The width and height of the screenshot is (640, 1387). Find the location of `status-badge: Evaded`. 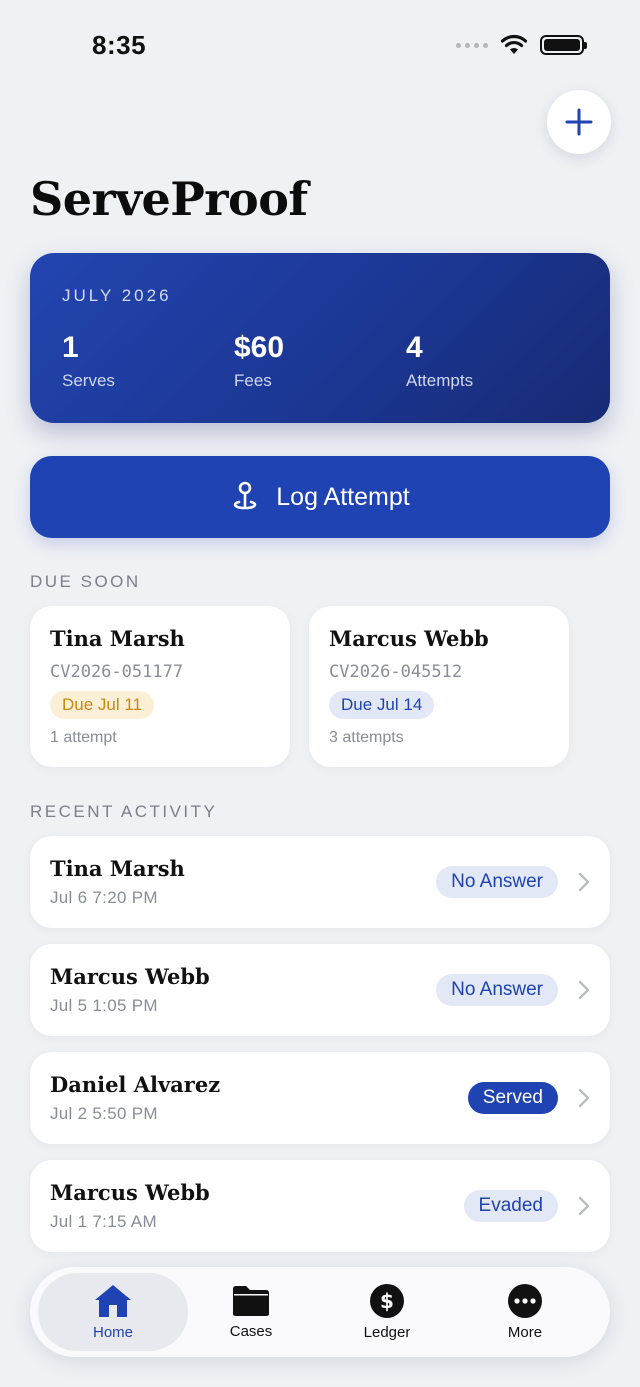

status-badge: Evaded is located at coordinates (510, 1206).